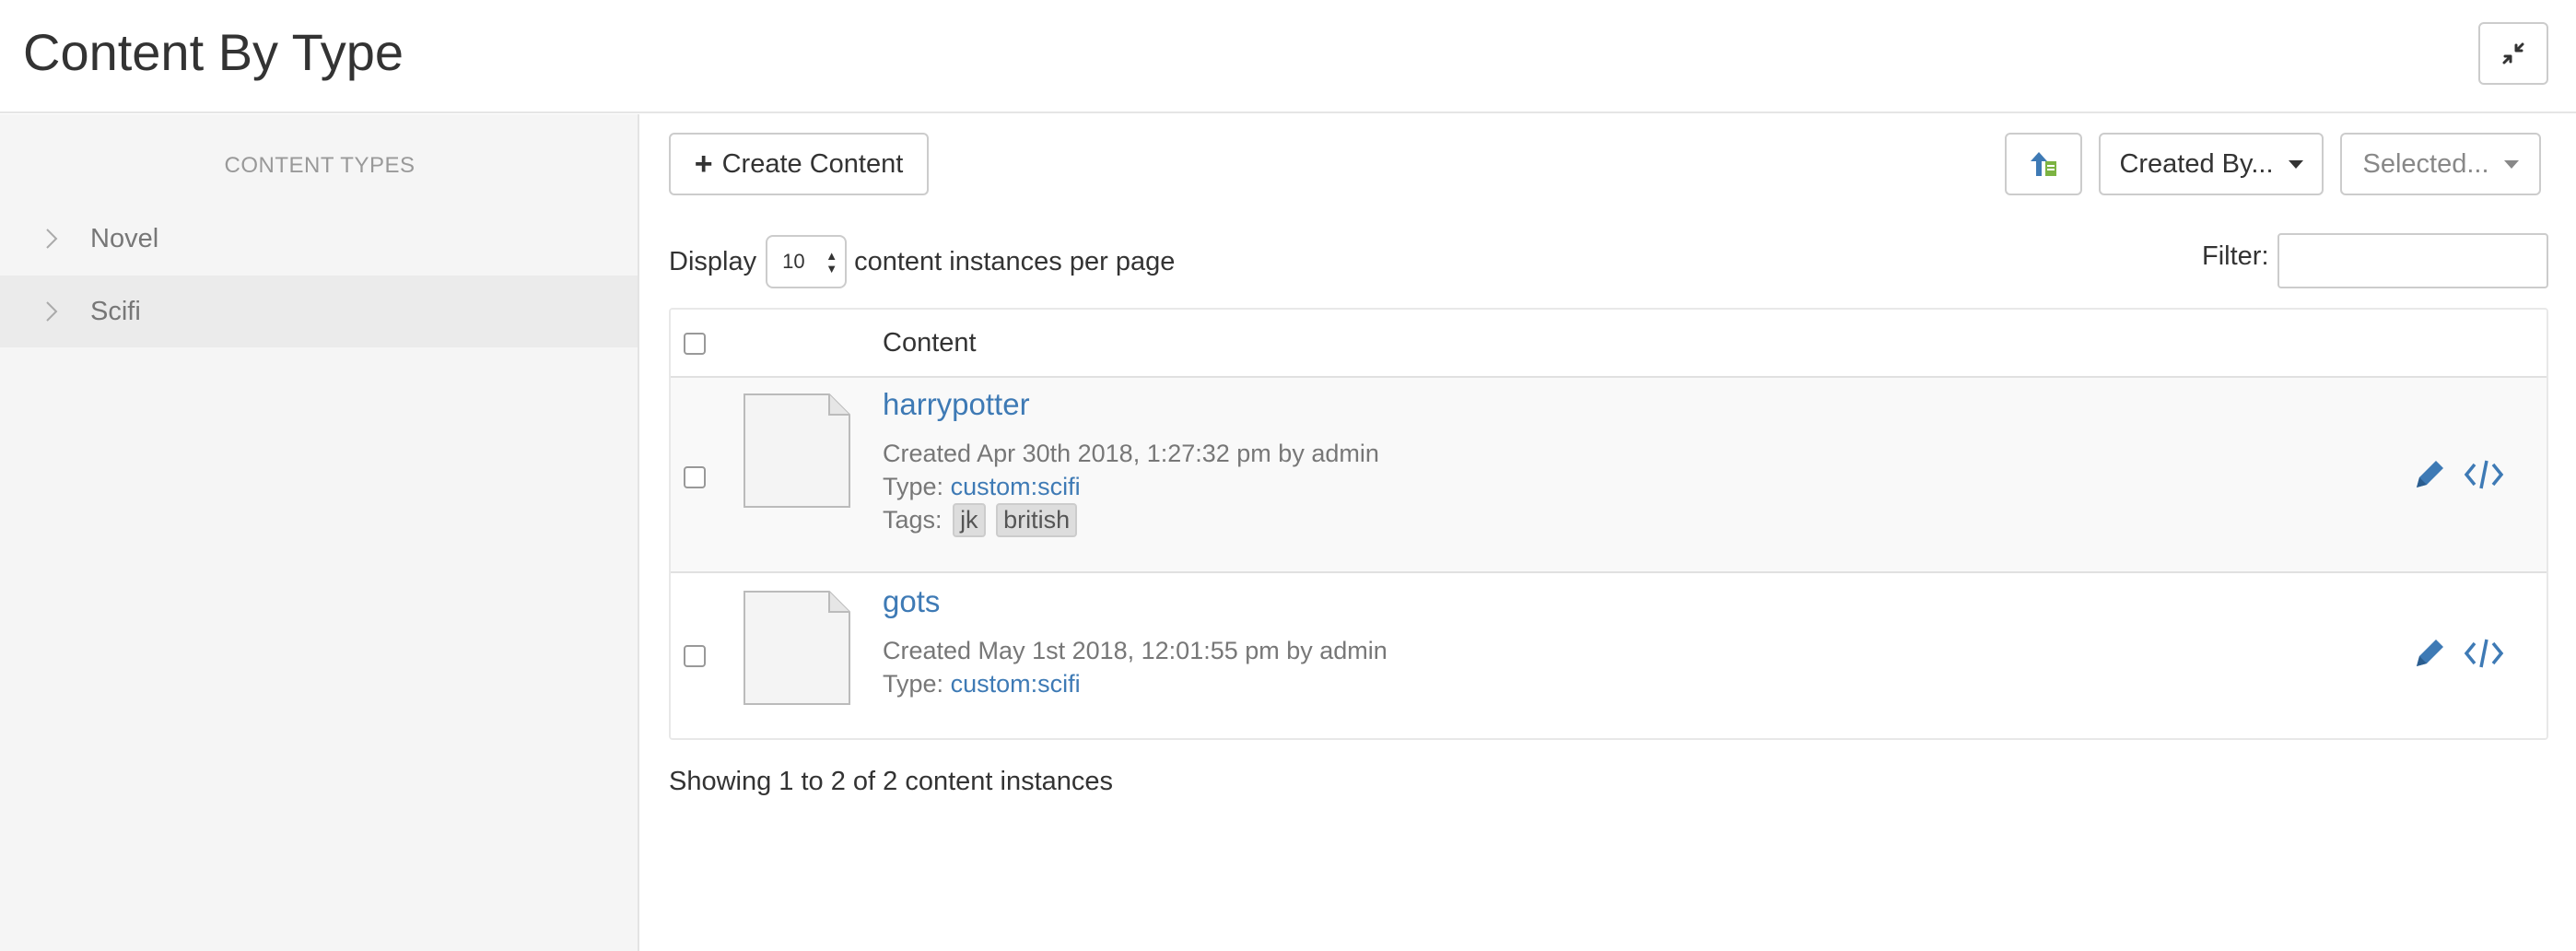 This screenshot has height=951, width=2576. I want to click on export-icon, so click(2044, 164).